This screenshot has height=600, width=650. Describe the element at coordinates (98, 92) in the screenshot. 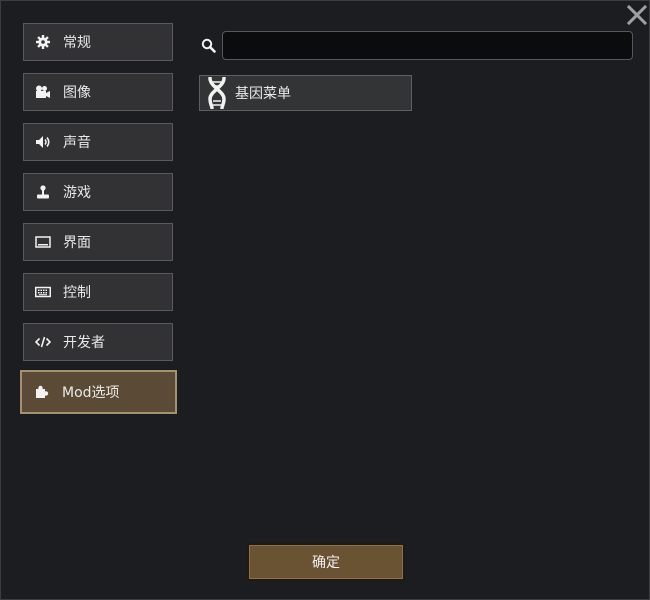

I see `nav-graphics-button: 图像` at that location.